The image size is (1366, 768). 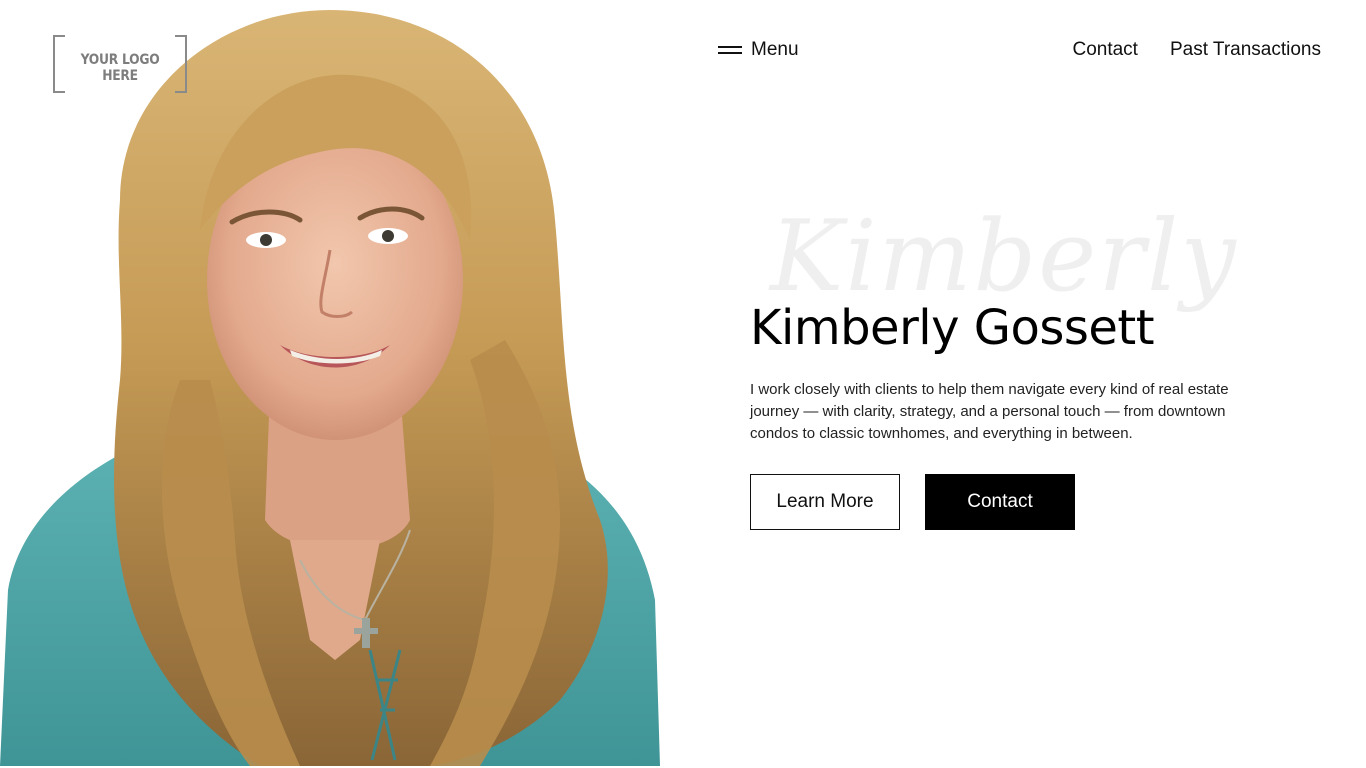 I want to click on contact-button: Contact, so click(x=1000, y=502).